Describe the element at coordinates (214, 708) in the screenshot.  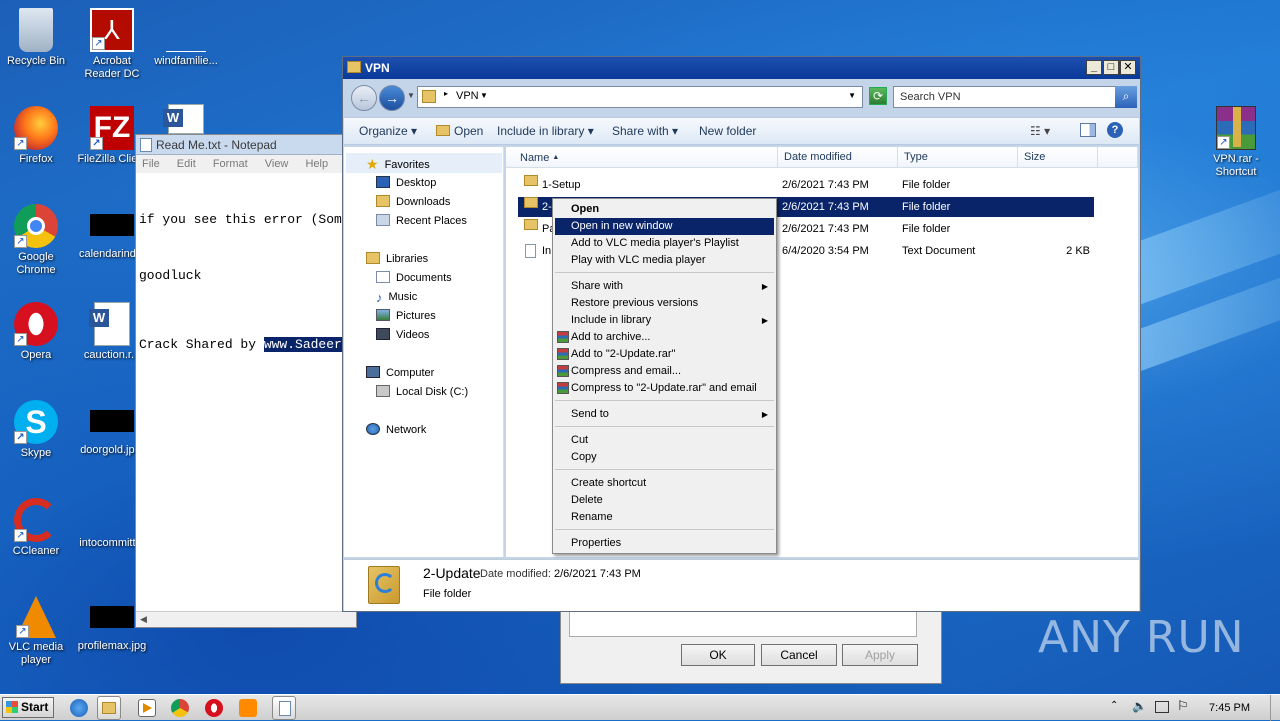
I see `opera-taskbar-icon` at that location.